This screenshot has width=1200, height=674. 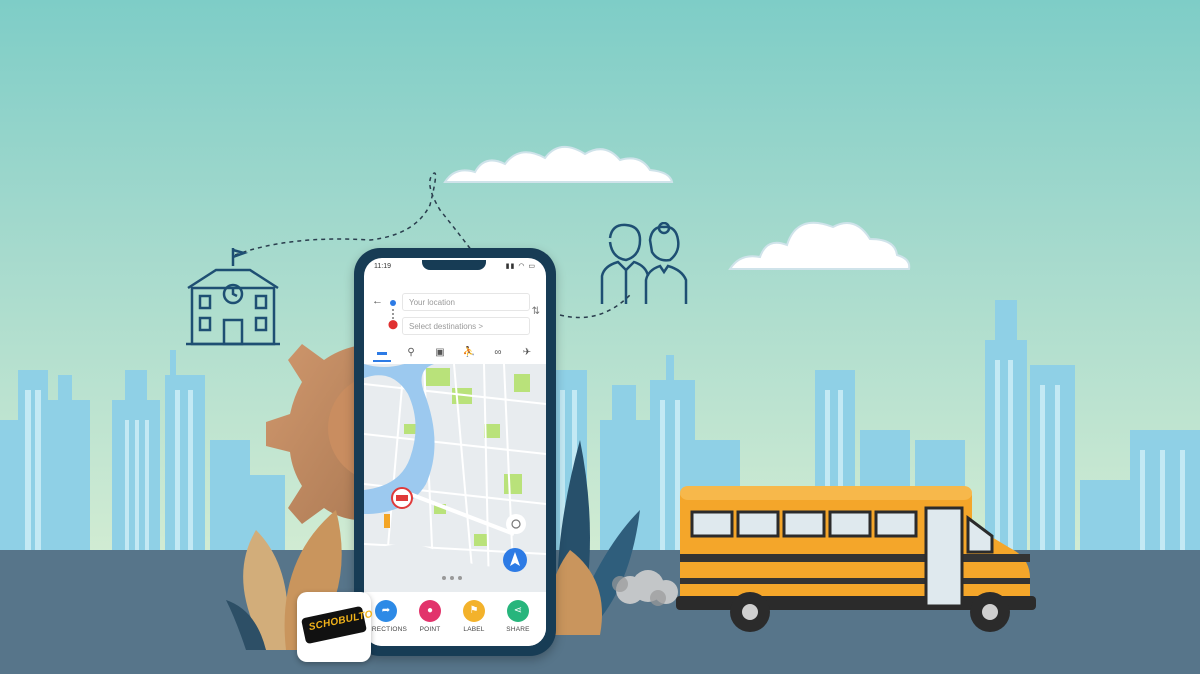 What do you see at coordinates (430, 611) in the screenshot?
I see `location-pin-icon: ●` at bounding box center [430, 611].